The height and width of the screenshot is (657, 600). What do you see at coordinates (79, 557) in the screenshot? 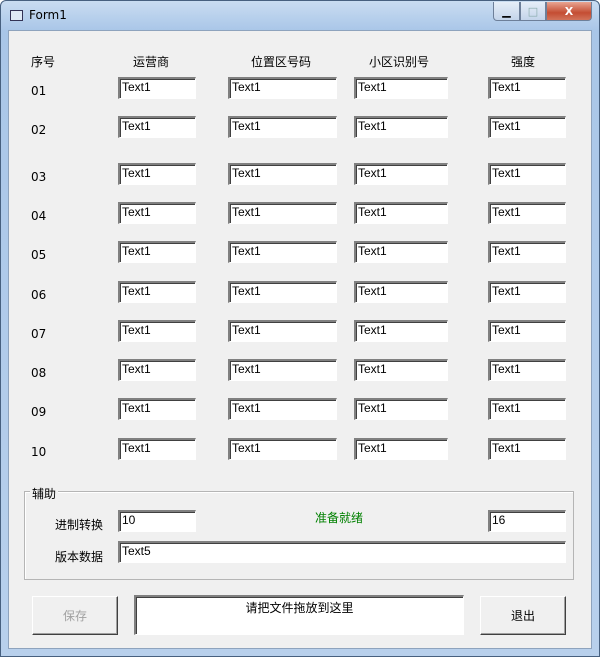
I see `version-label: 版本数据` at bounding box center [79, 557].